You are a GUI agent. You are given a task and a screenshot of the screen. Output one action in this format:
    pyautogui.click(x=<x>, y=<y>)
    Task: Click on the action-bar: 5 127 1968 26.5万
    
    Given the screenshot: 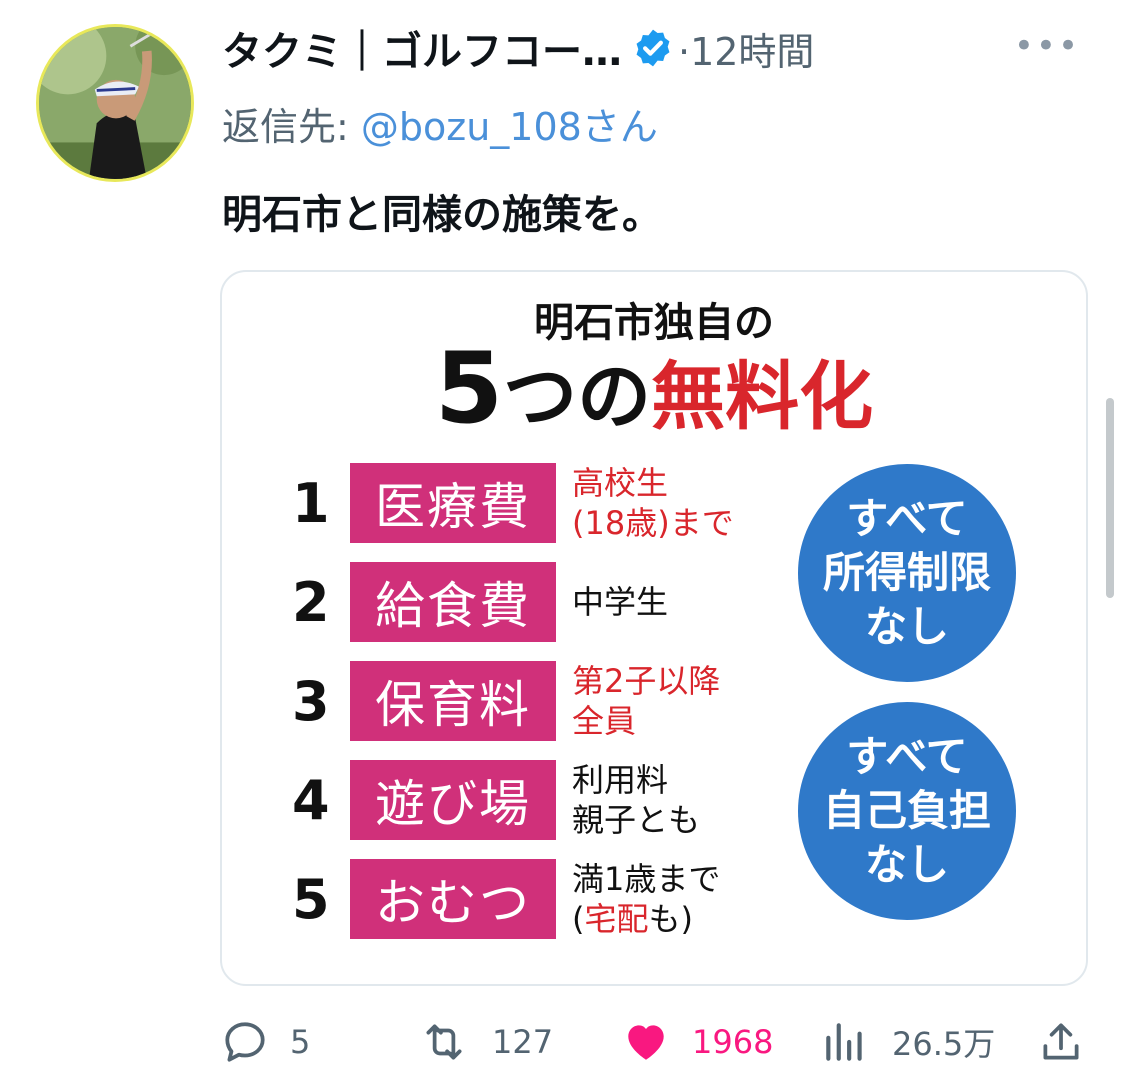 What is the action you would take?
    pyautogui.click(x=562, y=1042)
    